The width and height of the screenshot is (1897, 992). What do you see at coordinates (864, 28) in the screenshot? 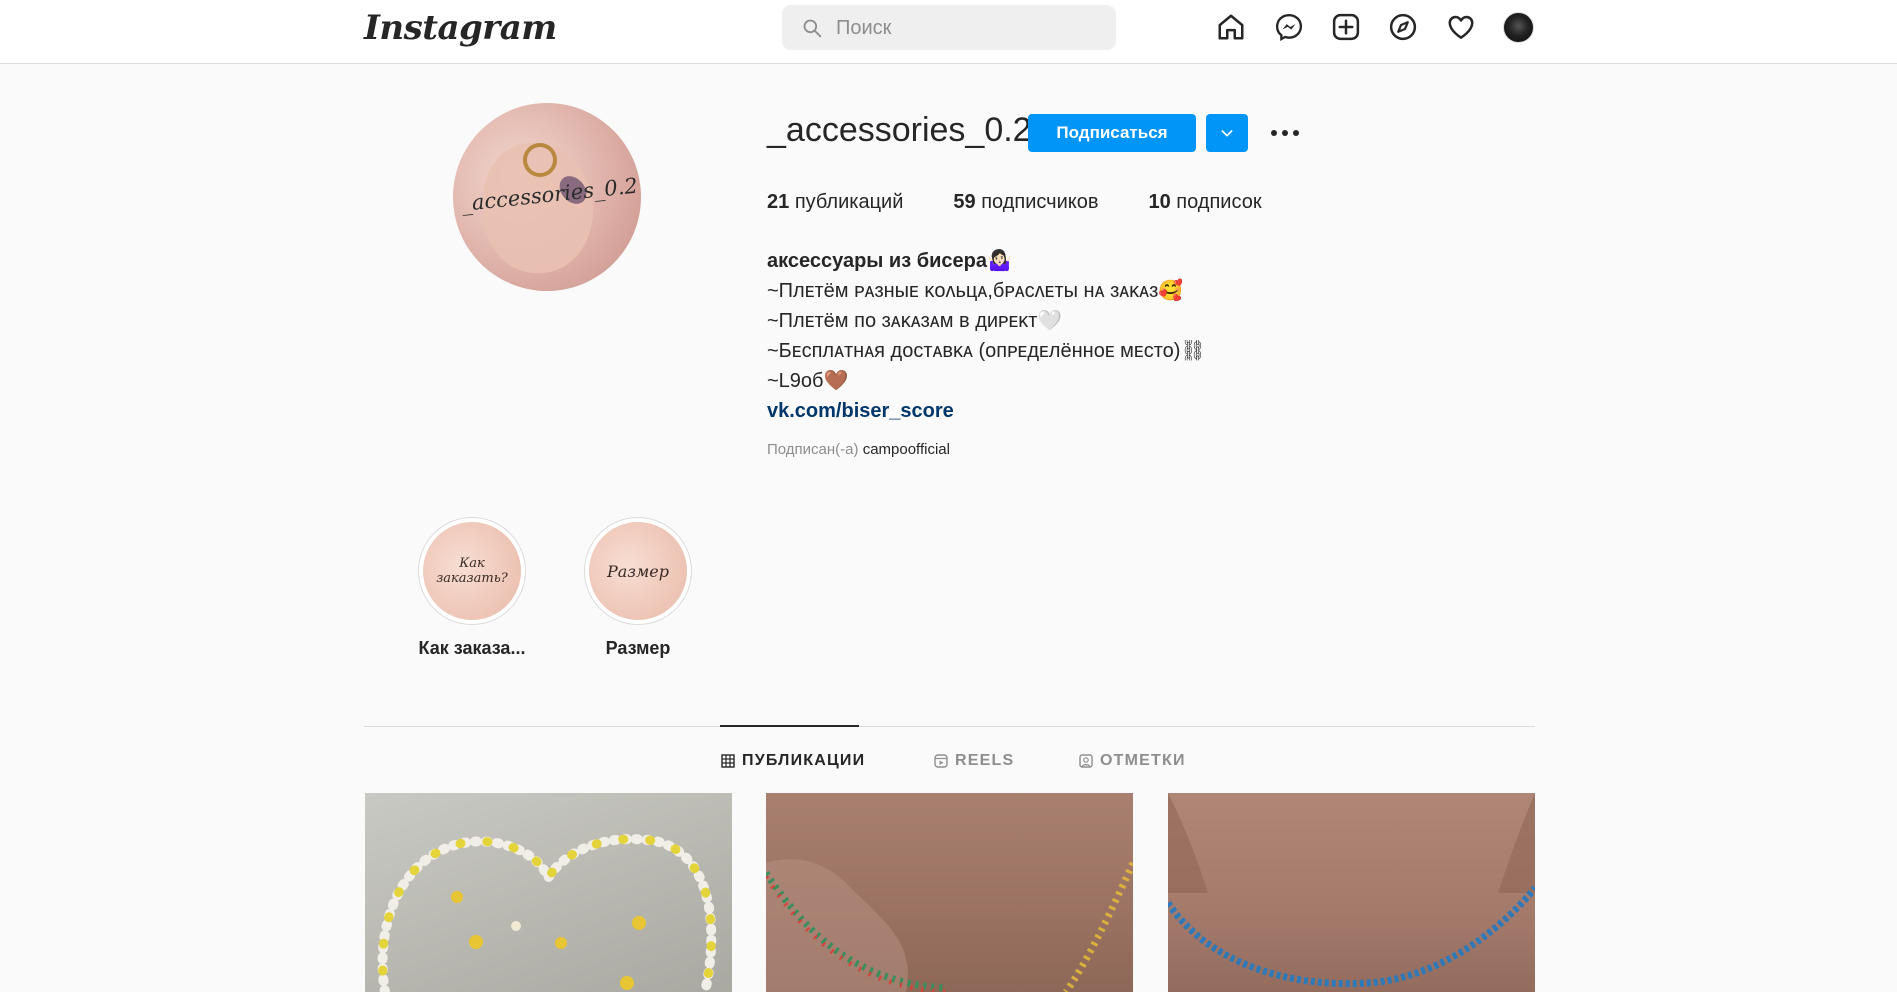
I see `search-placeholder: Поиск` at bounding box center [864, 28].